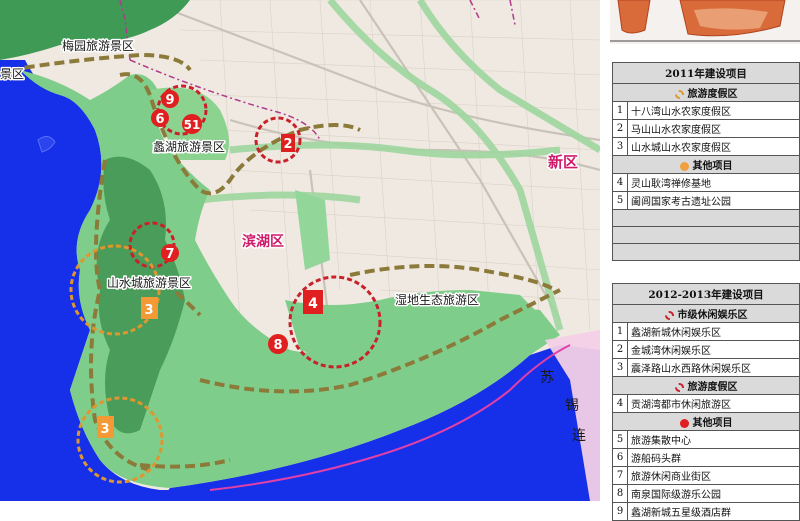  Describe the element at coordinates (263, 241) in the screenshot. I see `label-binhu: 滨湖区` at that location.